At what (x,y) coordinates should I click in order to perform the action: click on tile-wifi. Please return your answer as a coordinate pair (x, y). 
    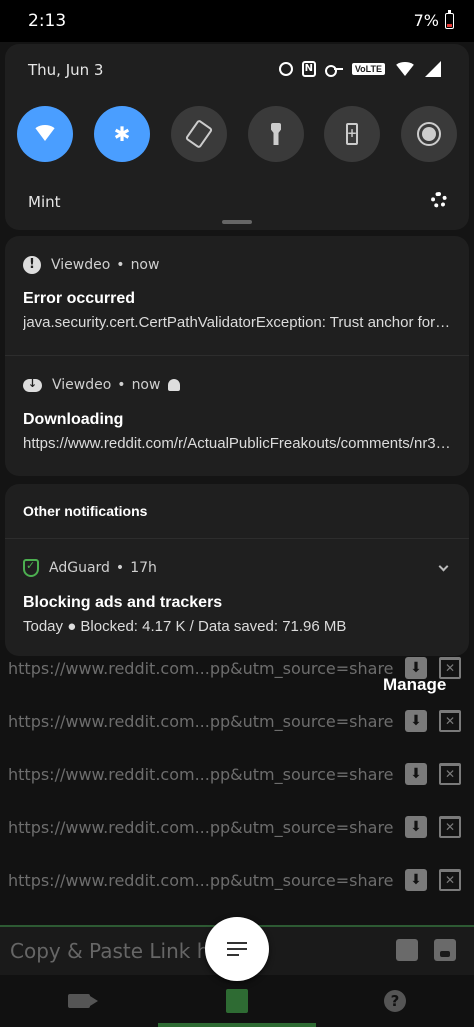
    Looking at the image, I should click on (45, 134).